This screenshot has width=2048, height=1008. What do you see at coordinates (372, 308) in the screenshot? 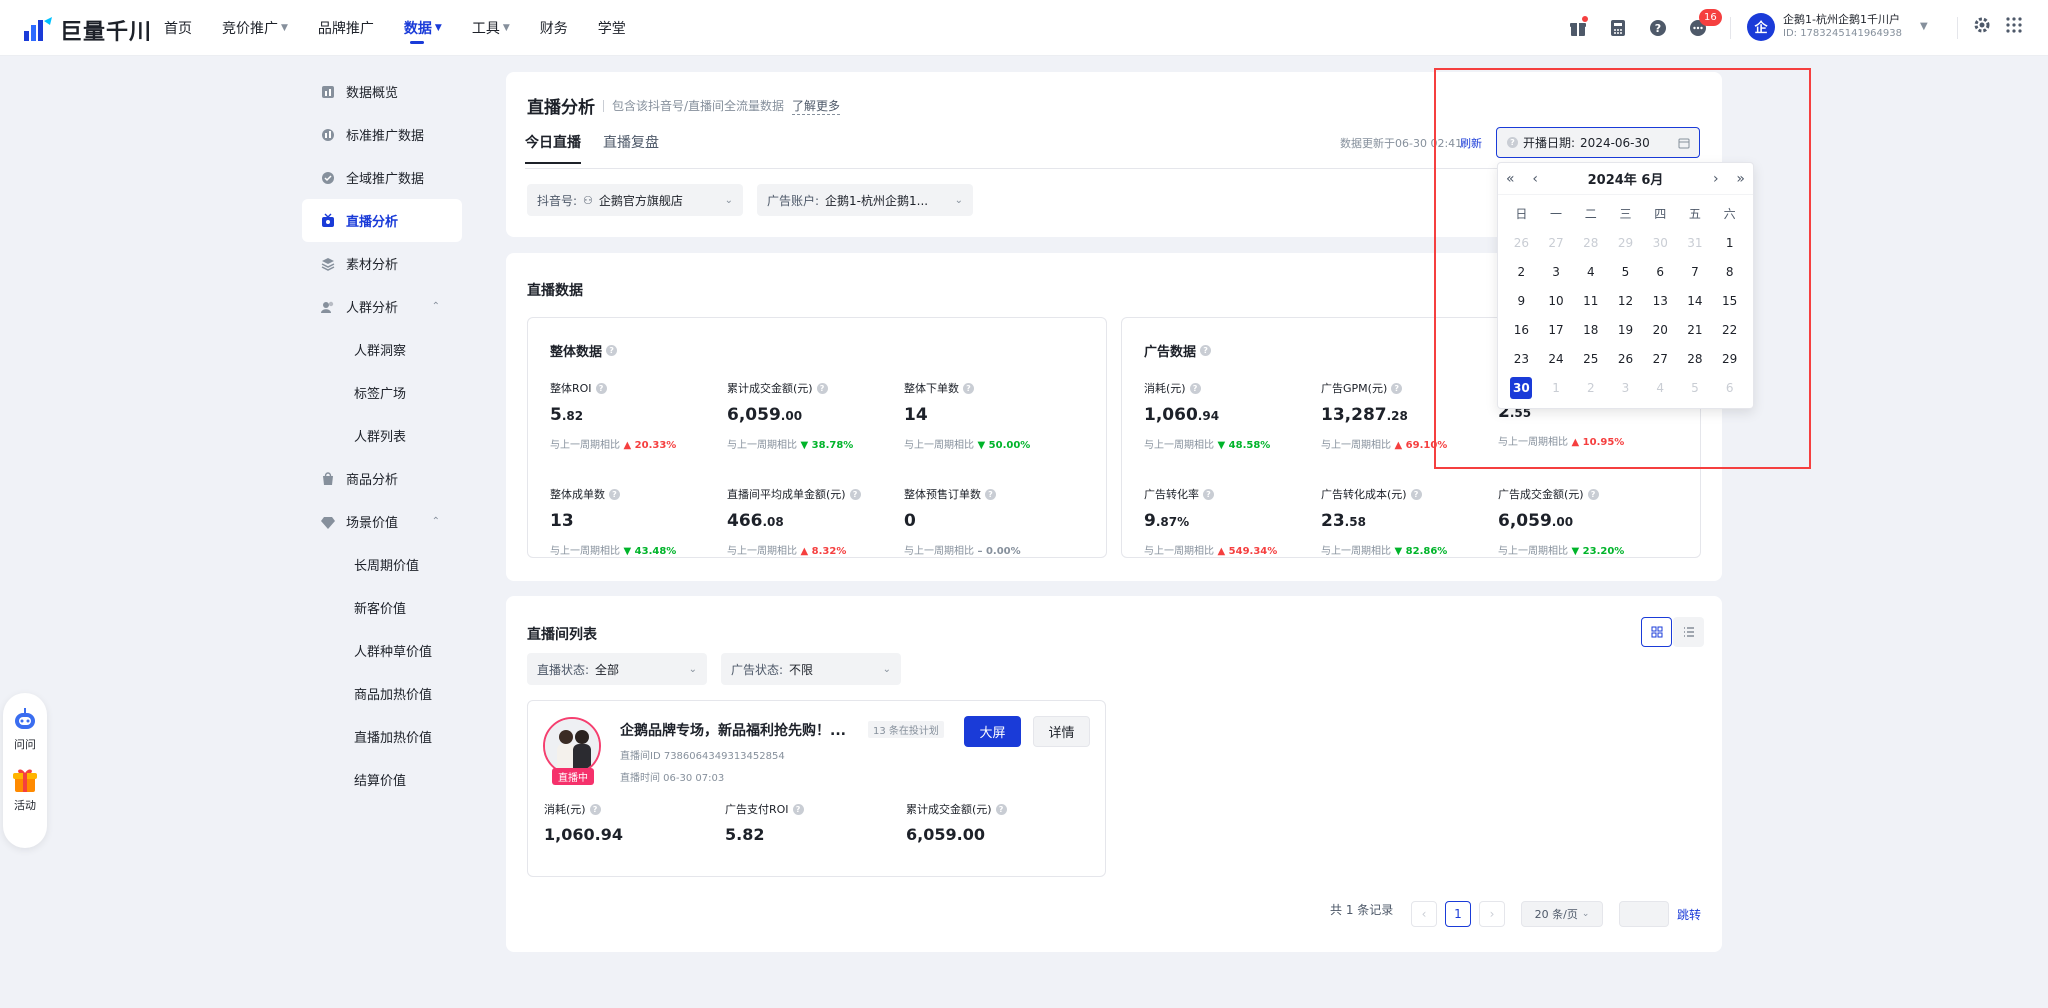
I see `sidebar-item-label: 人群分析` at bounding box center [372, 308].